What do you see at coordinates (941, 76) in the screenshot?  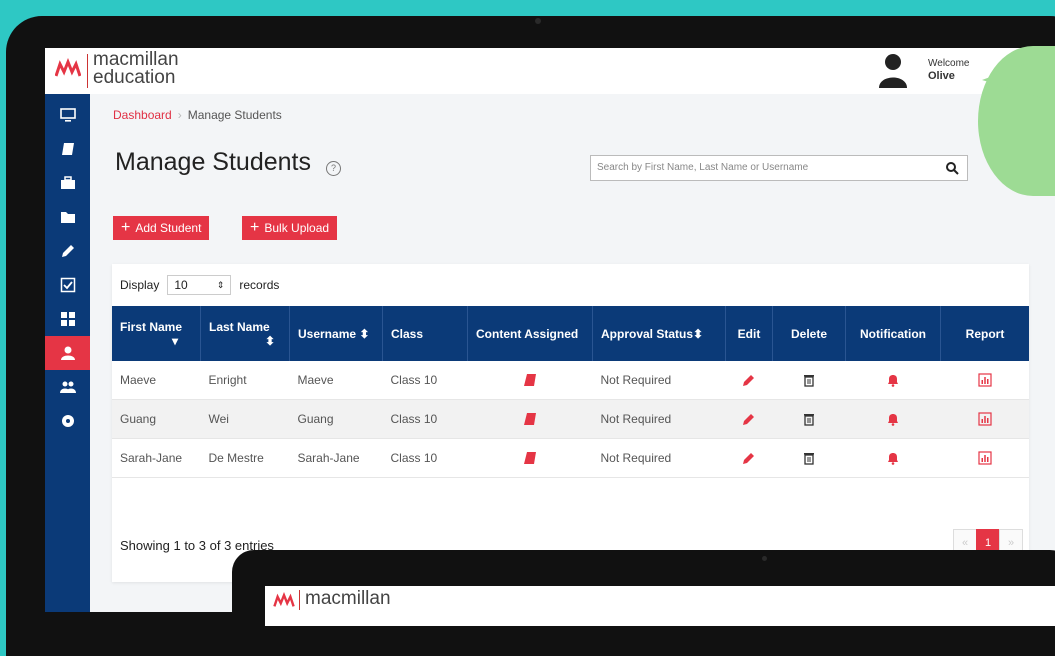 I see `user-name: Olive` at bounding box center [941, 76].